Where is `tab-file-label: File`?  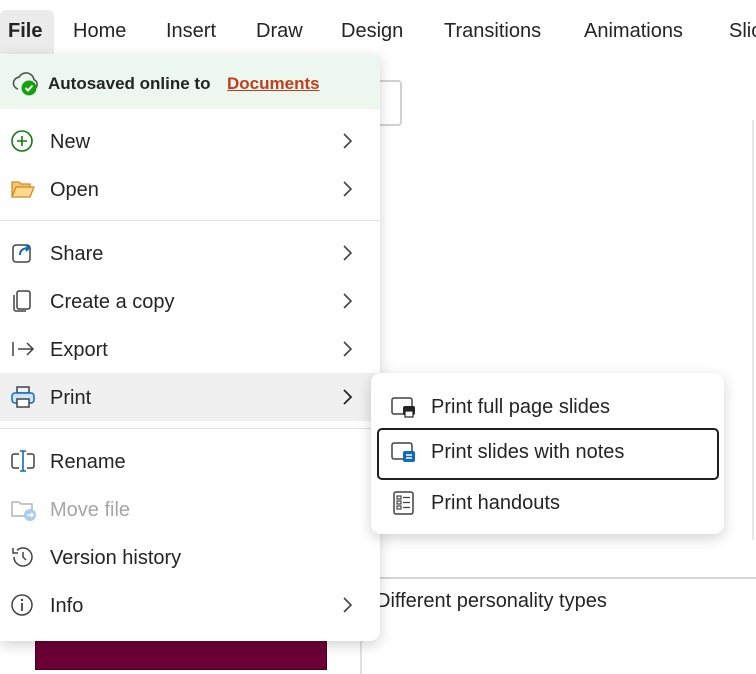
tab-file-label: File is located at coordinates (25, 31).